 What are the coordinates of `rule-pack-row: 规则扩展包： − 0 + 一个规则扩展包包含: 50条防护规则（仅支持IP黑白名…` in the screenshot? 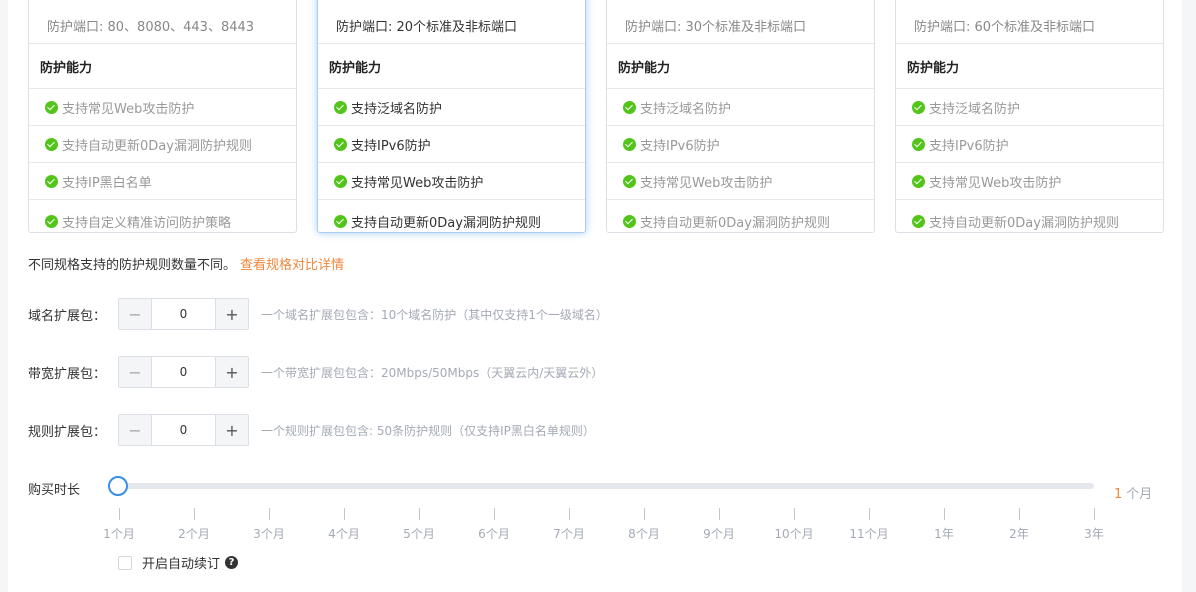 It's located at (311, 430).